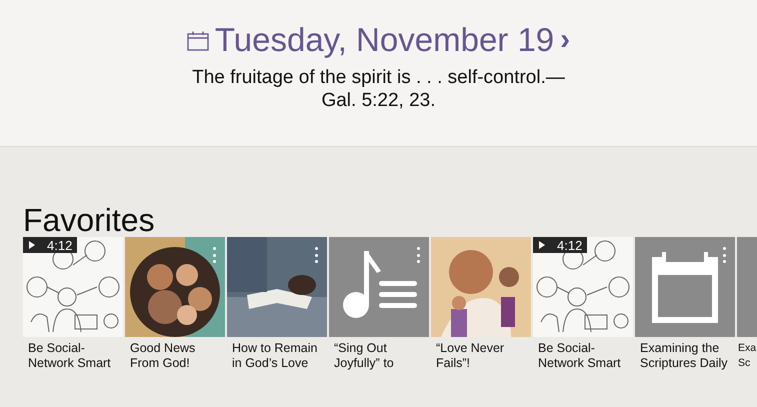  Describe the element at coordinates (277, 354) in the screenshot. I see `card-title: How to Remain in God’s Love` at that location.